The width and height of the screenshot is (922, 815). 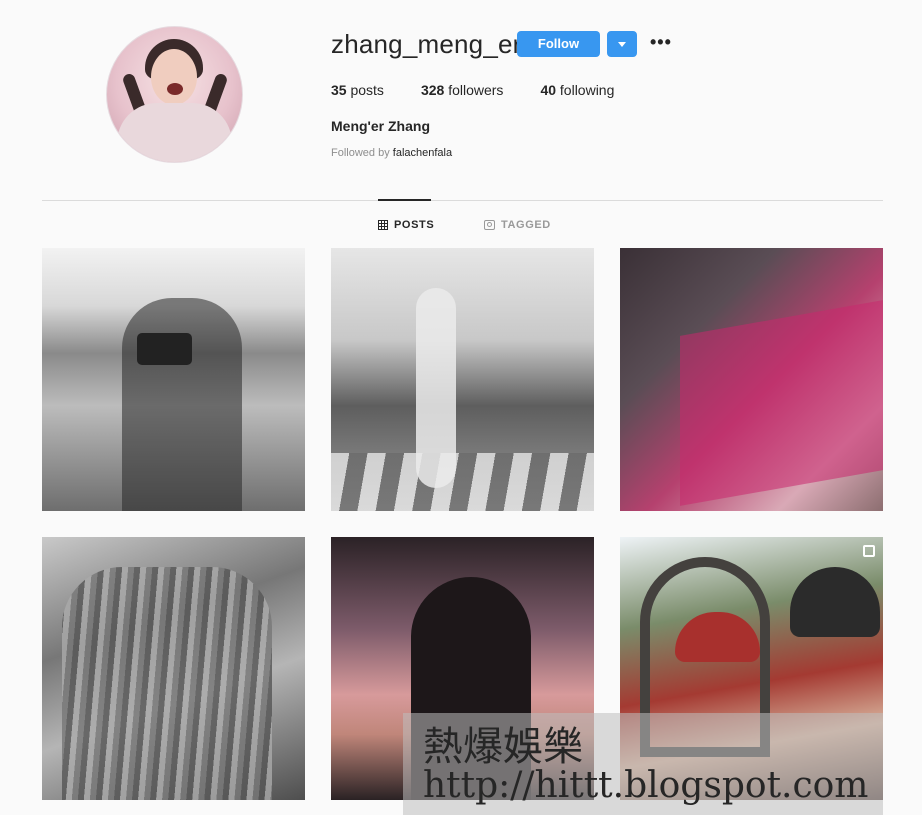 What do you see at coordinates (380, 126) in the screenshot?
I see `profile-full-name: Meng'er Zhang` at bounding box center [380, 126].